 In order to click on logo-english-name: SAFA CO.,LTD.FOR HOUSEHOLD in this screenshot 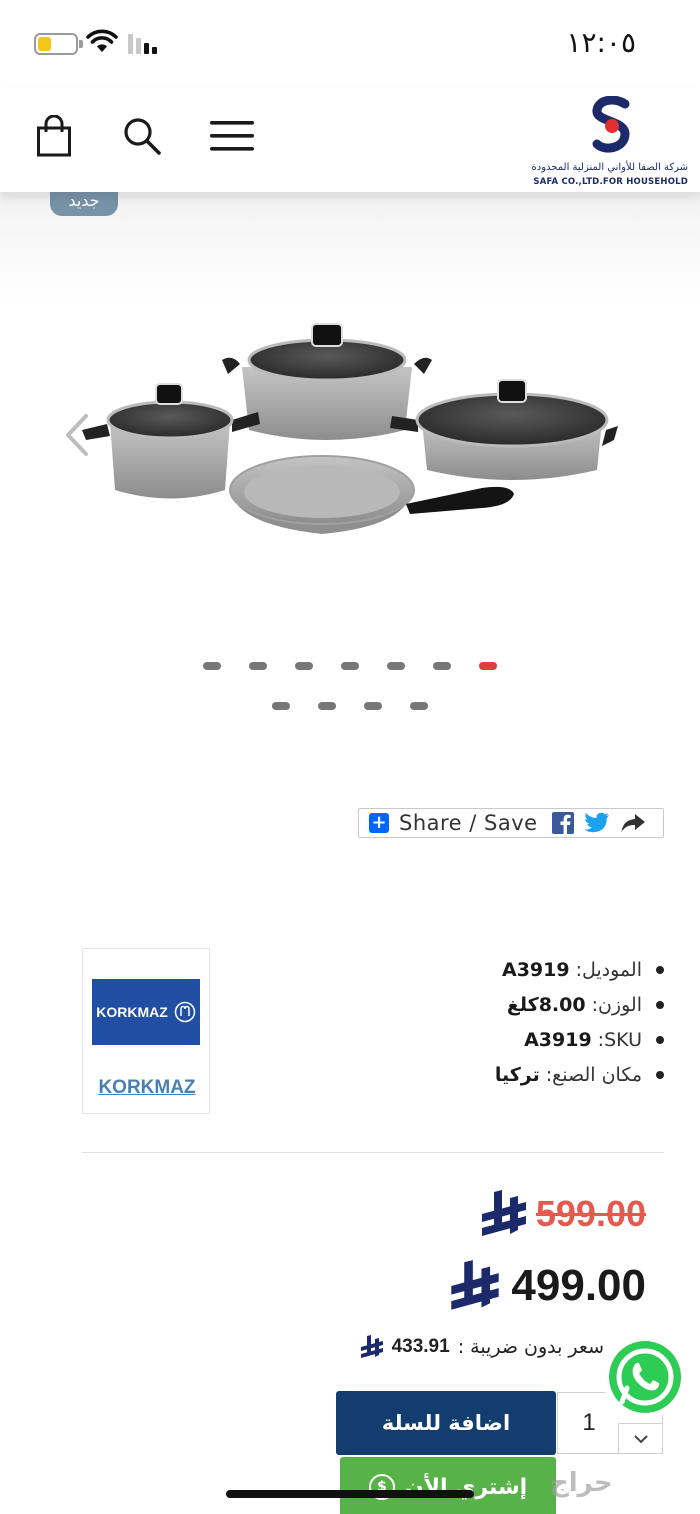, I will do `click(610, 182)`.